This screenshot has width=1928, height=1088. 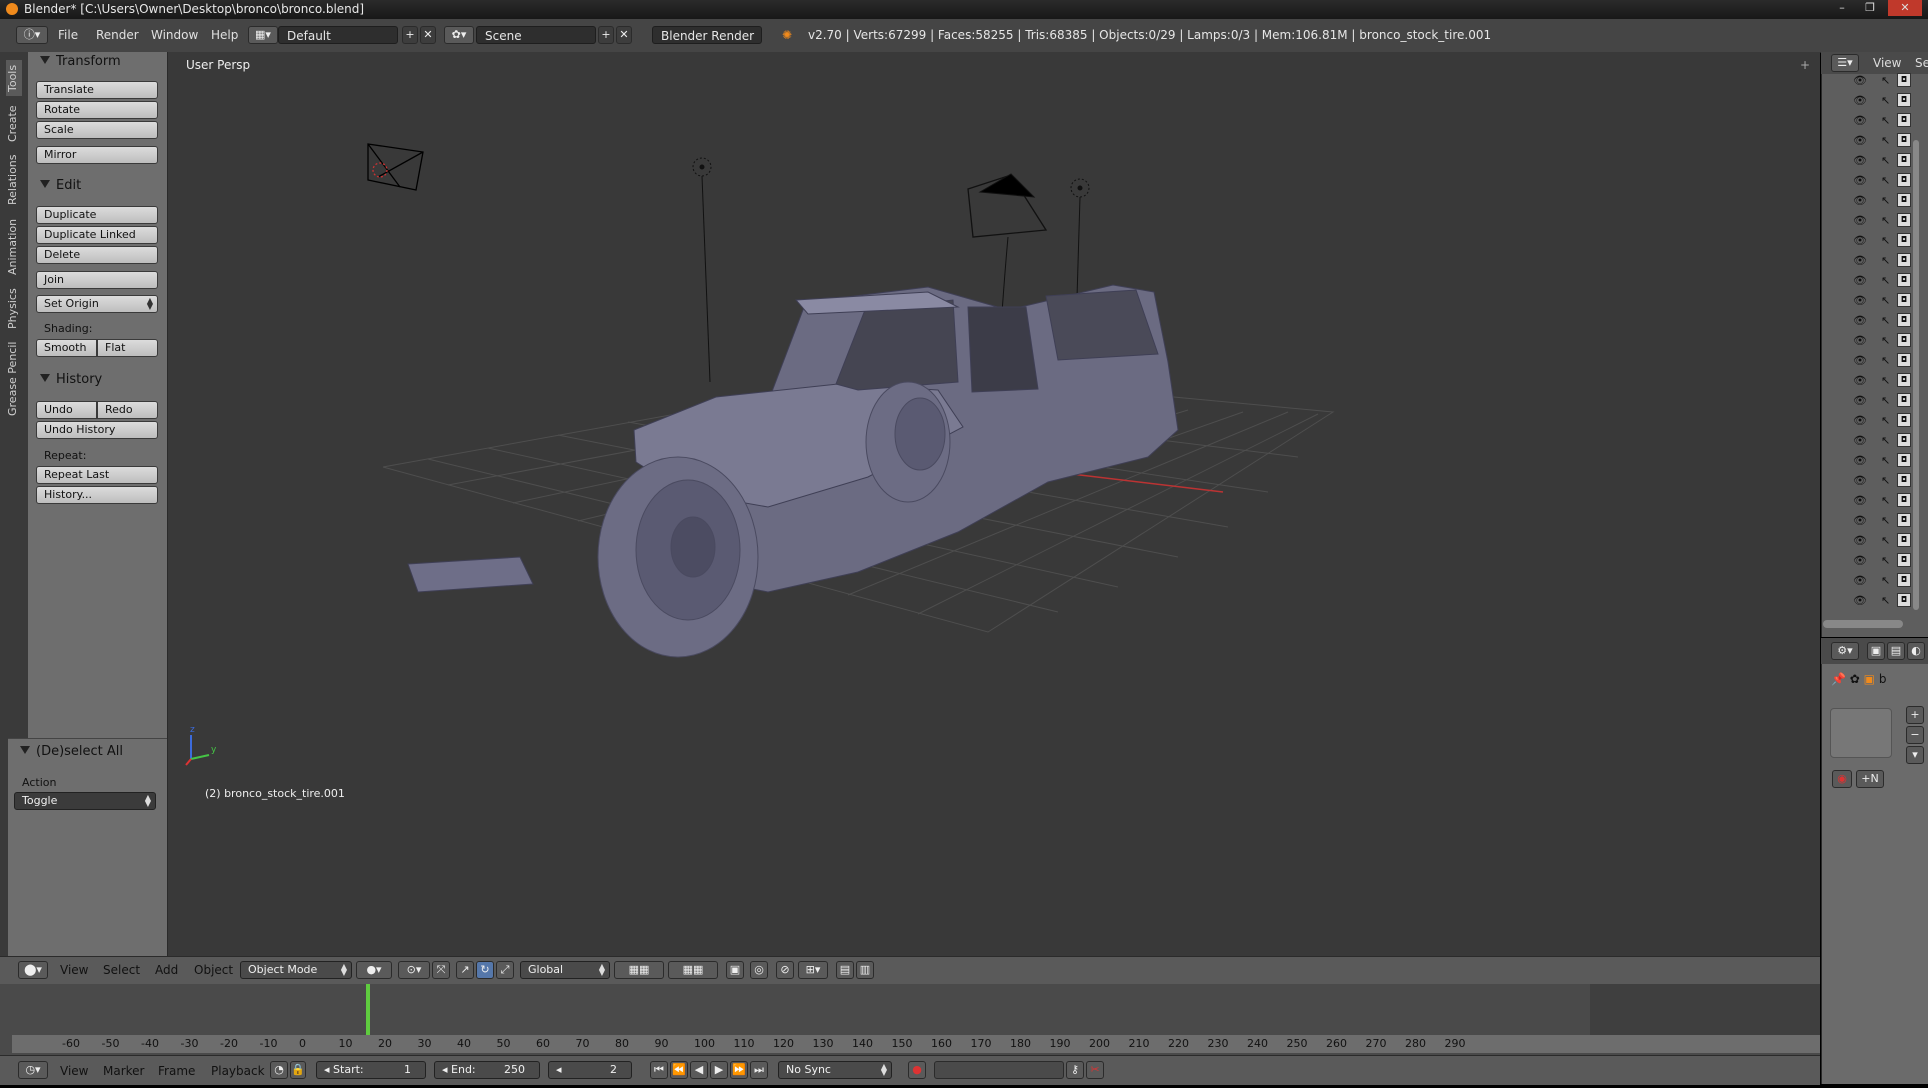 What do you see at coordinates (14, 180) in the screenshot?
I see `tab-relations: Relations` at bounding box center [14, 180].